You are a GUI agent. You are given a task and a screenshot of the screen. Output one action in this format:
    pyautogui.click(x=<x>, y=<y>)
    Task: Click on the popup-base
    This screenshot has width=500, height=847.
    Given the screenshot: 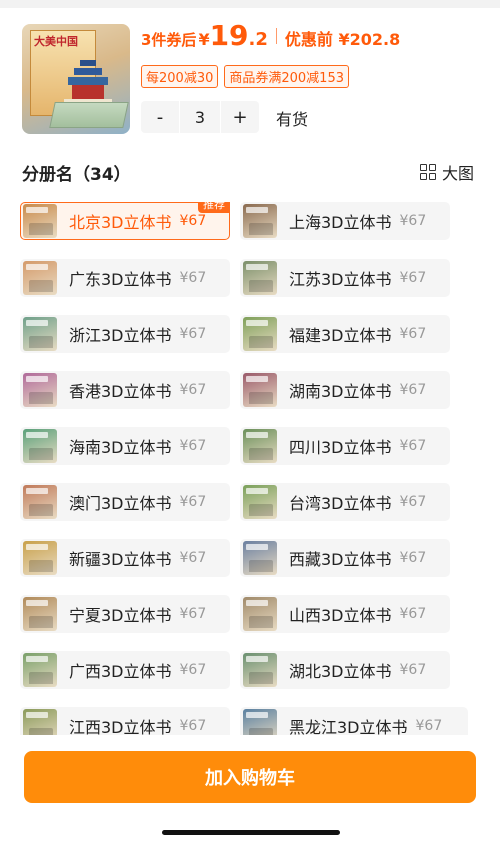 What is the action you would take?
    pyautogui.click(x=89, y=115)
    